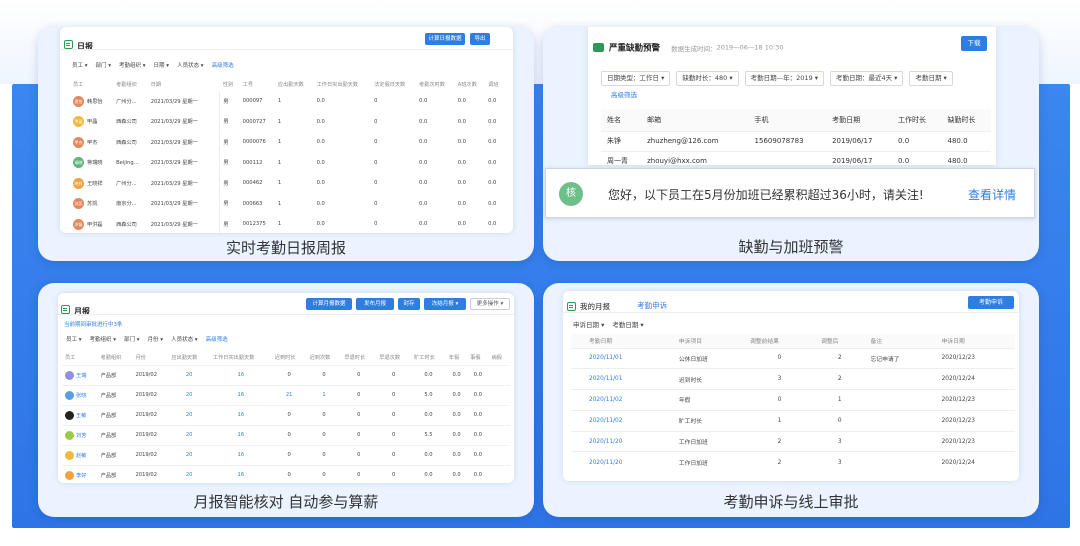 Image resolution: width=1080 pixels, height=546 pixels. I want to click on filter-dropdown: 日期 ▾, so click(162, 66).